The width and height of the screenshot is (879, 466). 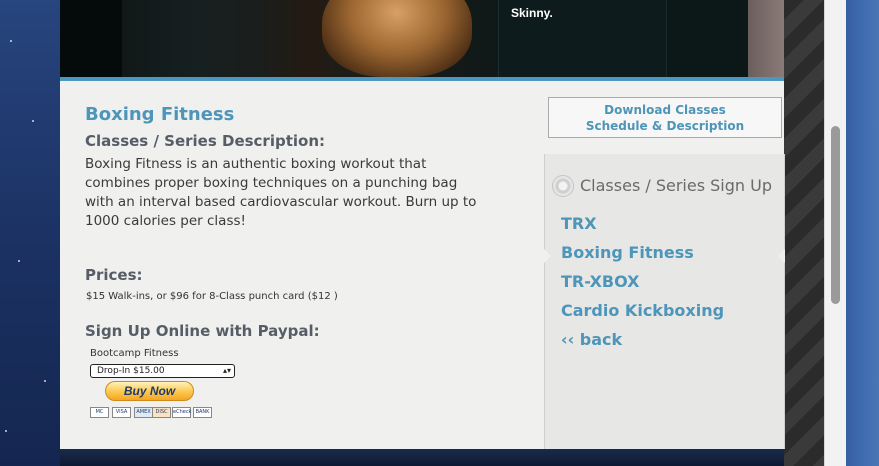 I want to click on prices-heading: Prices:, so click(x=114, y=275).